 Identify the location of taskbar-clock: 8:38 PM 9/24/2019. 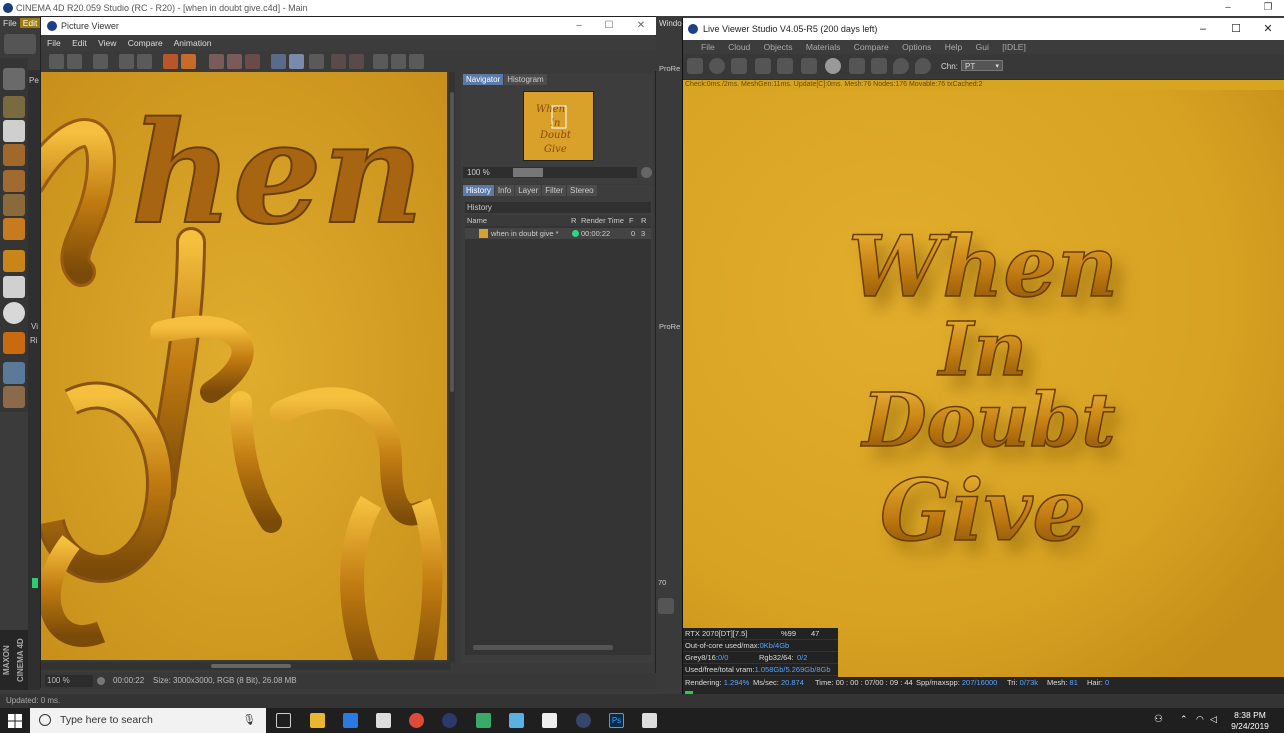
(1250, 721).